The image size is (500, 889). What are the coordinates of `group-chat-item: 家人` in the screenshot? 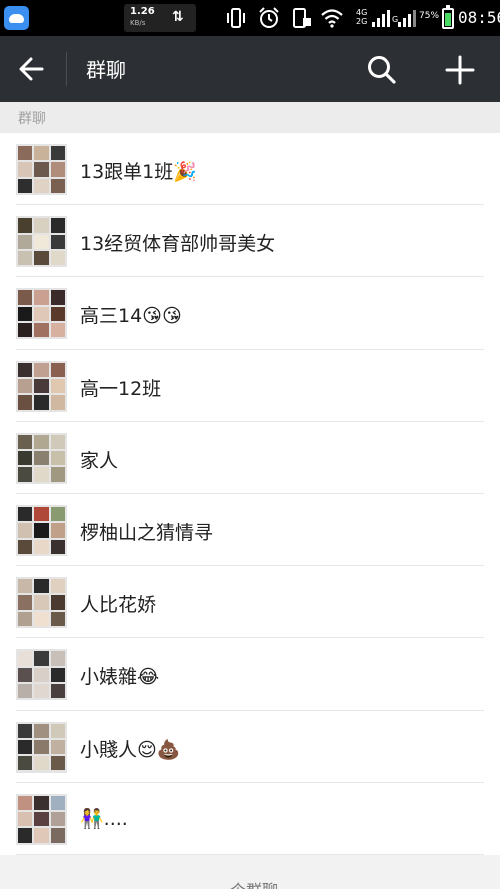 It's located at (250, 457).